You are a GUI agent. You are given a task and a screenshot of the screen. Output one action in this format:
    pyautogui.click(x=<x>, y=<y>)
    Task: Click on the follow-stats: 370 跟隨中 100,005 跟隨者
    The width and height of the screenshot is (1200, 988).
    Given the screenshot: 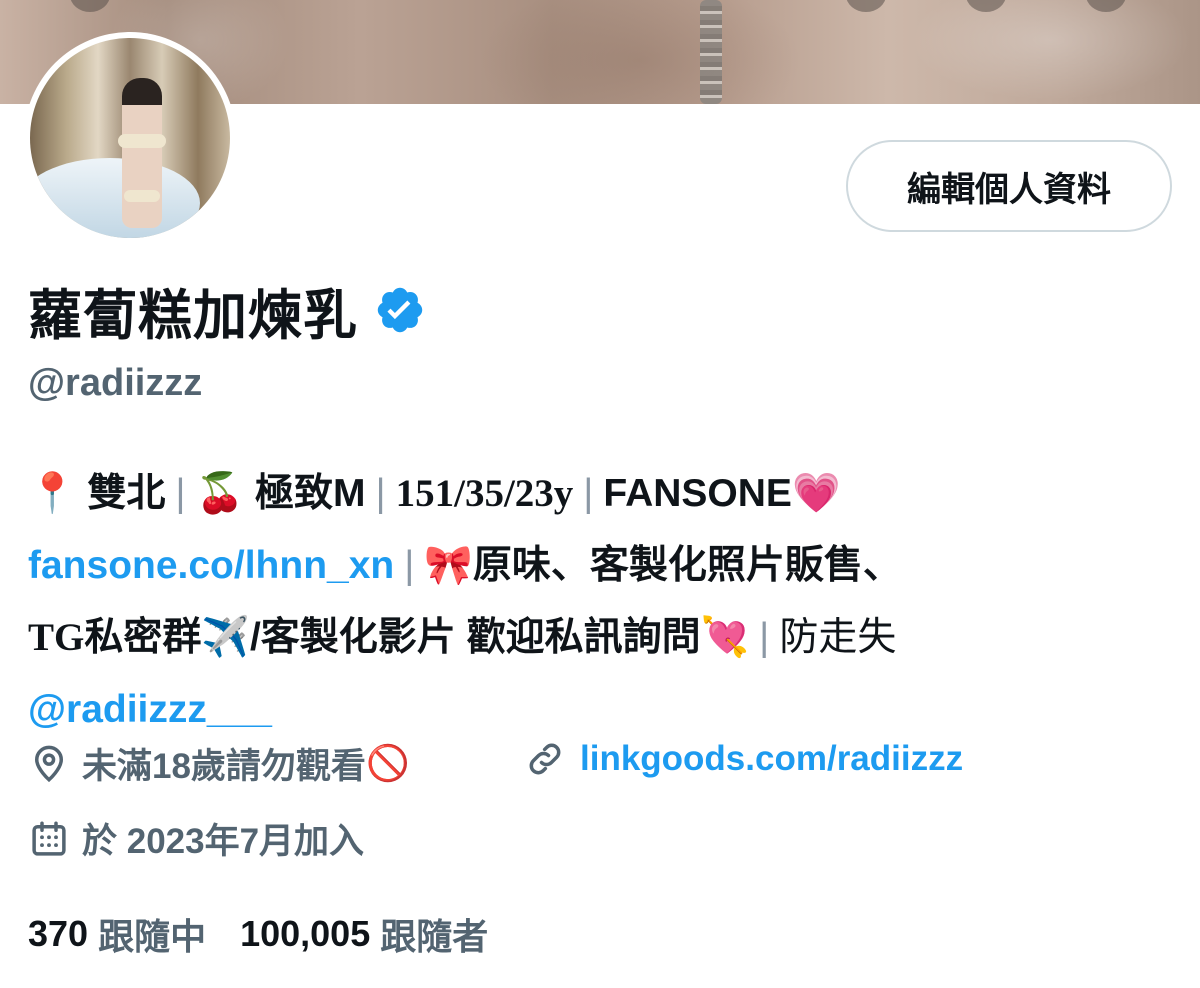 What is the action you would take?
    pyautogui.click(x=258, y=934)
    